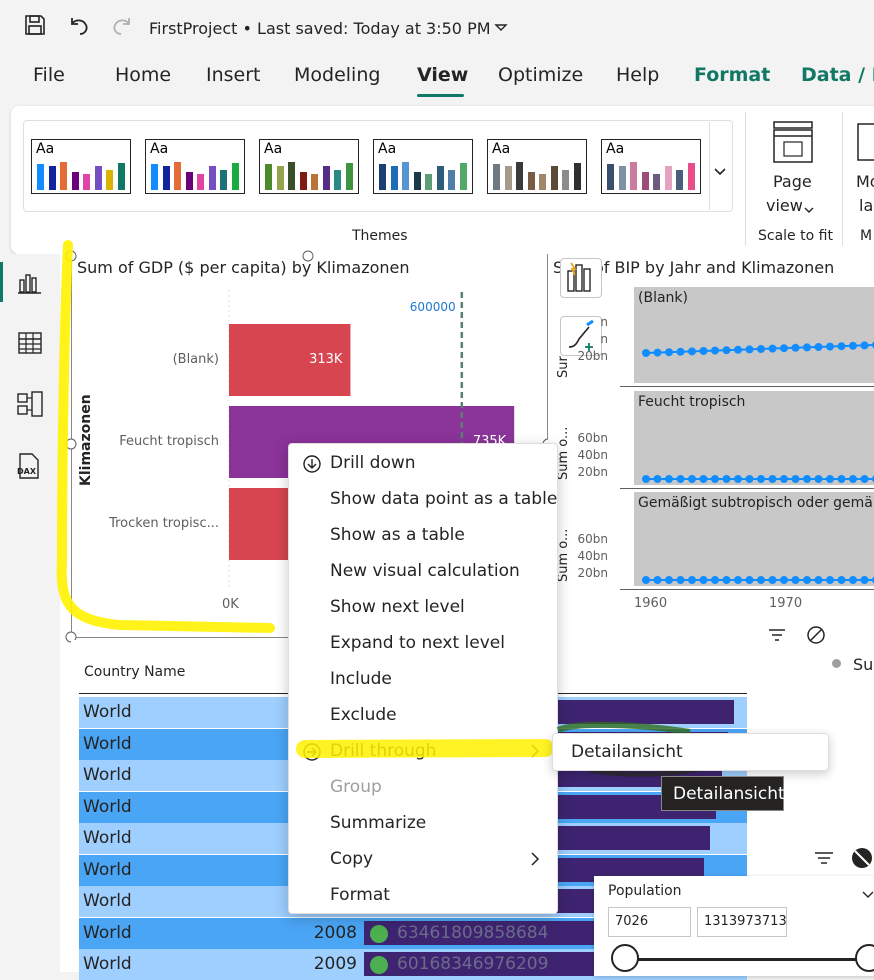 The height and width of the screenshot is (980, 874). I want to click on tooltip-text: Detailansicht, so click(729, 794).